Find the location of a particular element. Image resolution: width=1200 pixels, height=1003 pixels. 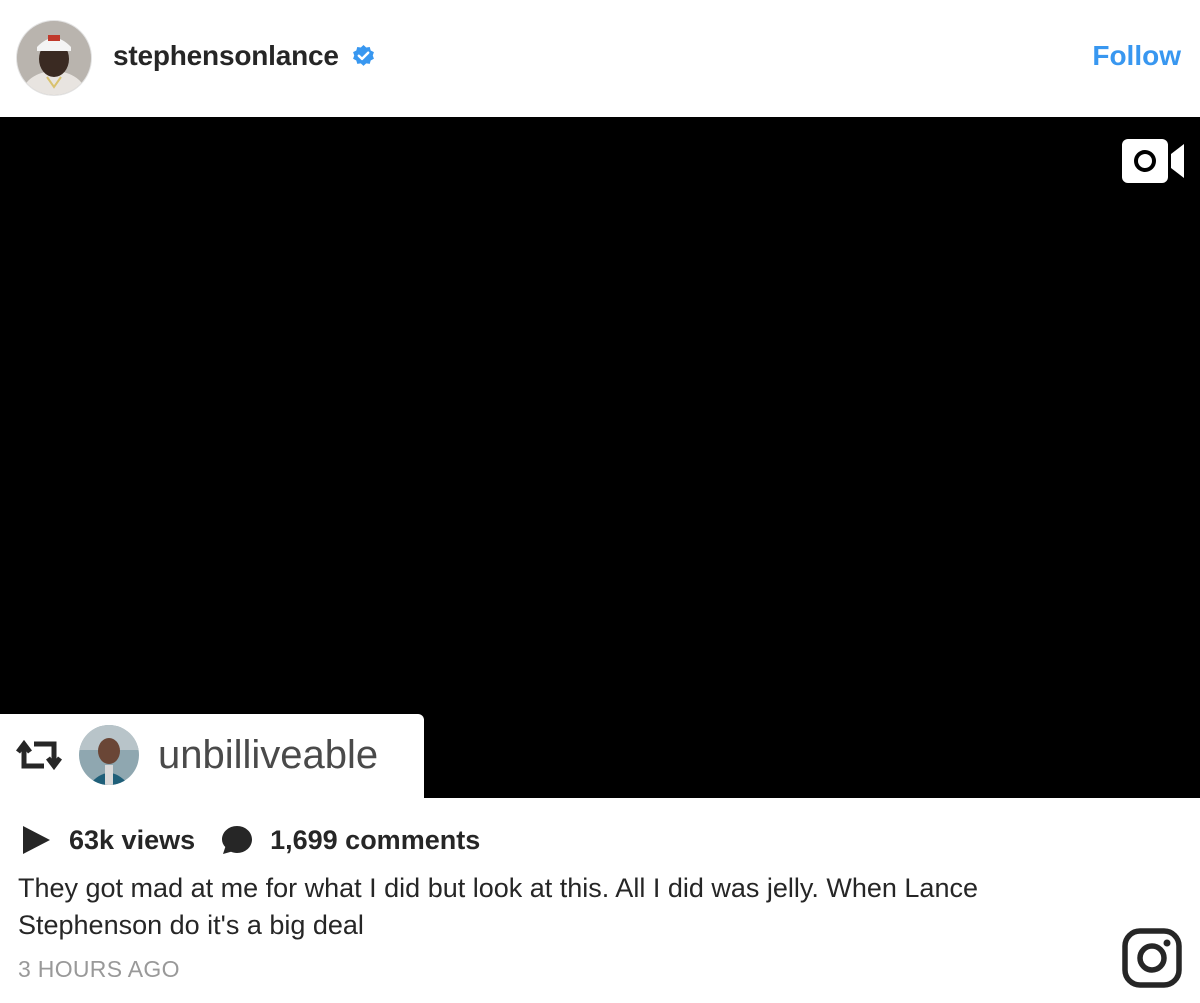

repost-icon is located at coordinates (39, 755).